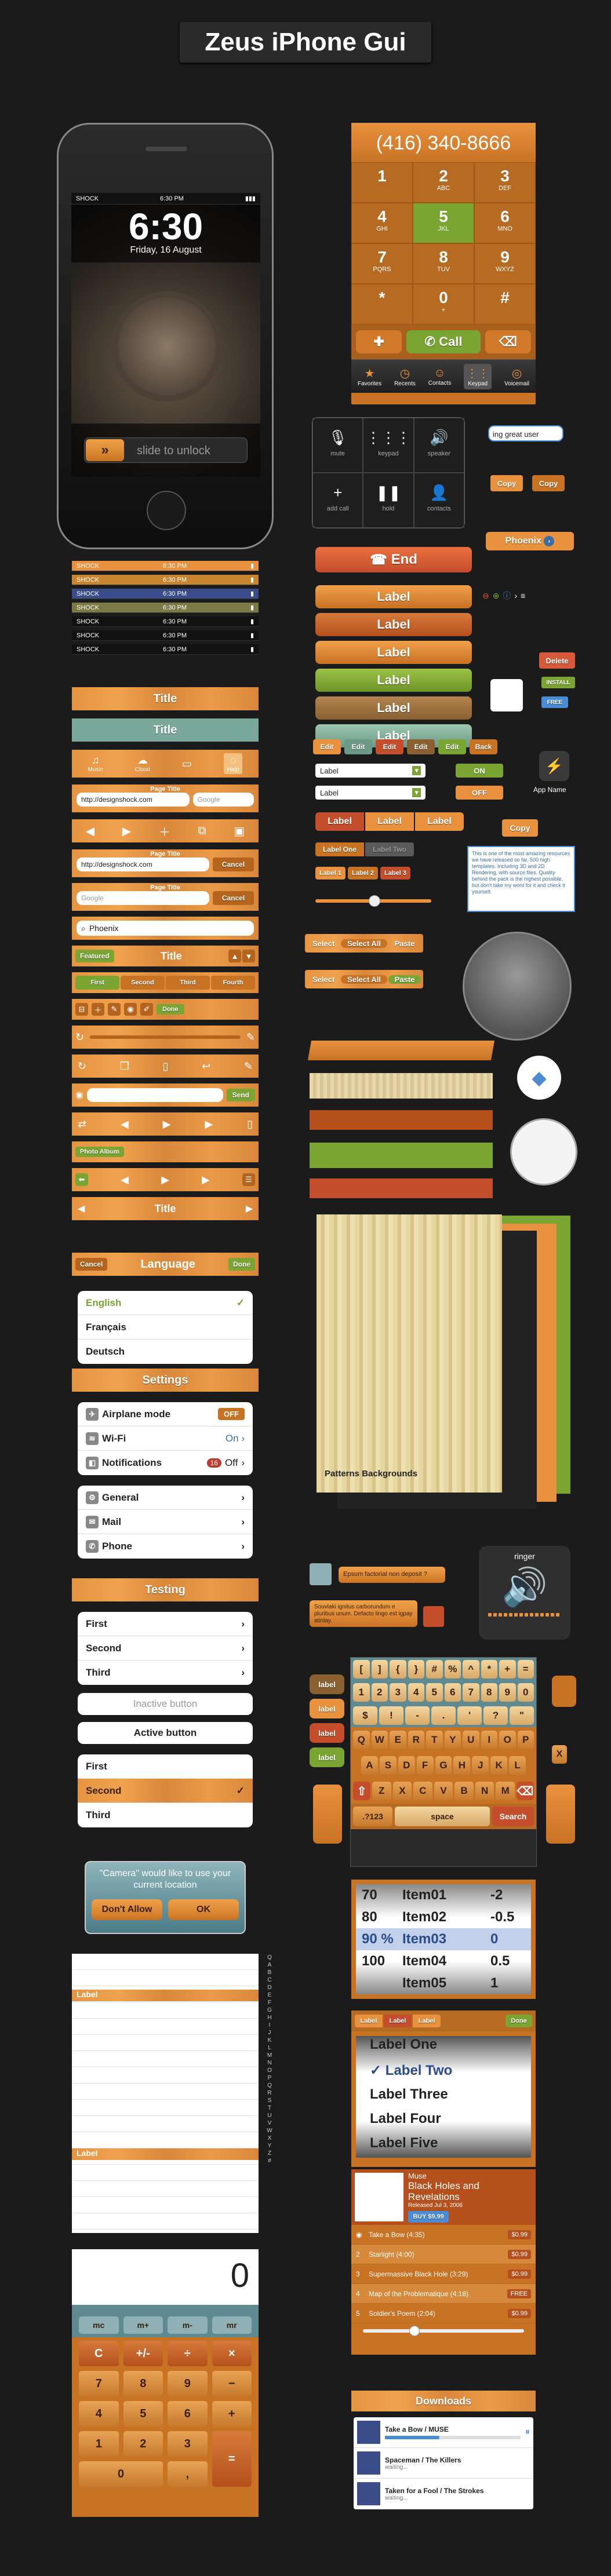 This screenshot has height=2576, width=611. What do you see at coordinates (444, 2432) in the screenshot?
I see `download-row: Take a Bow / MUSE ⏸` at bounding box center [444, 2432].